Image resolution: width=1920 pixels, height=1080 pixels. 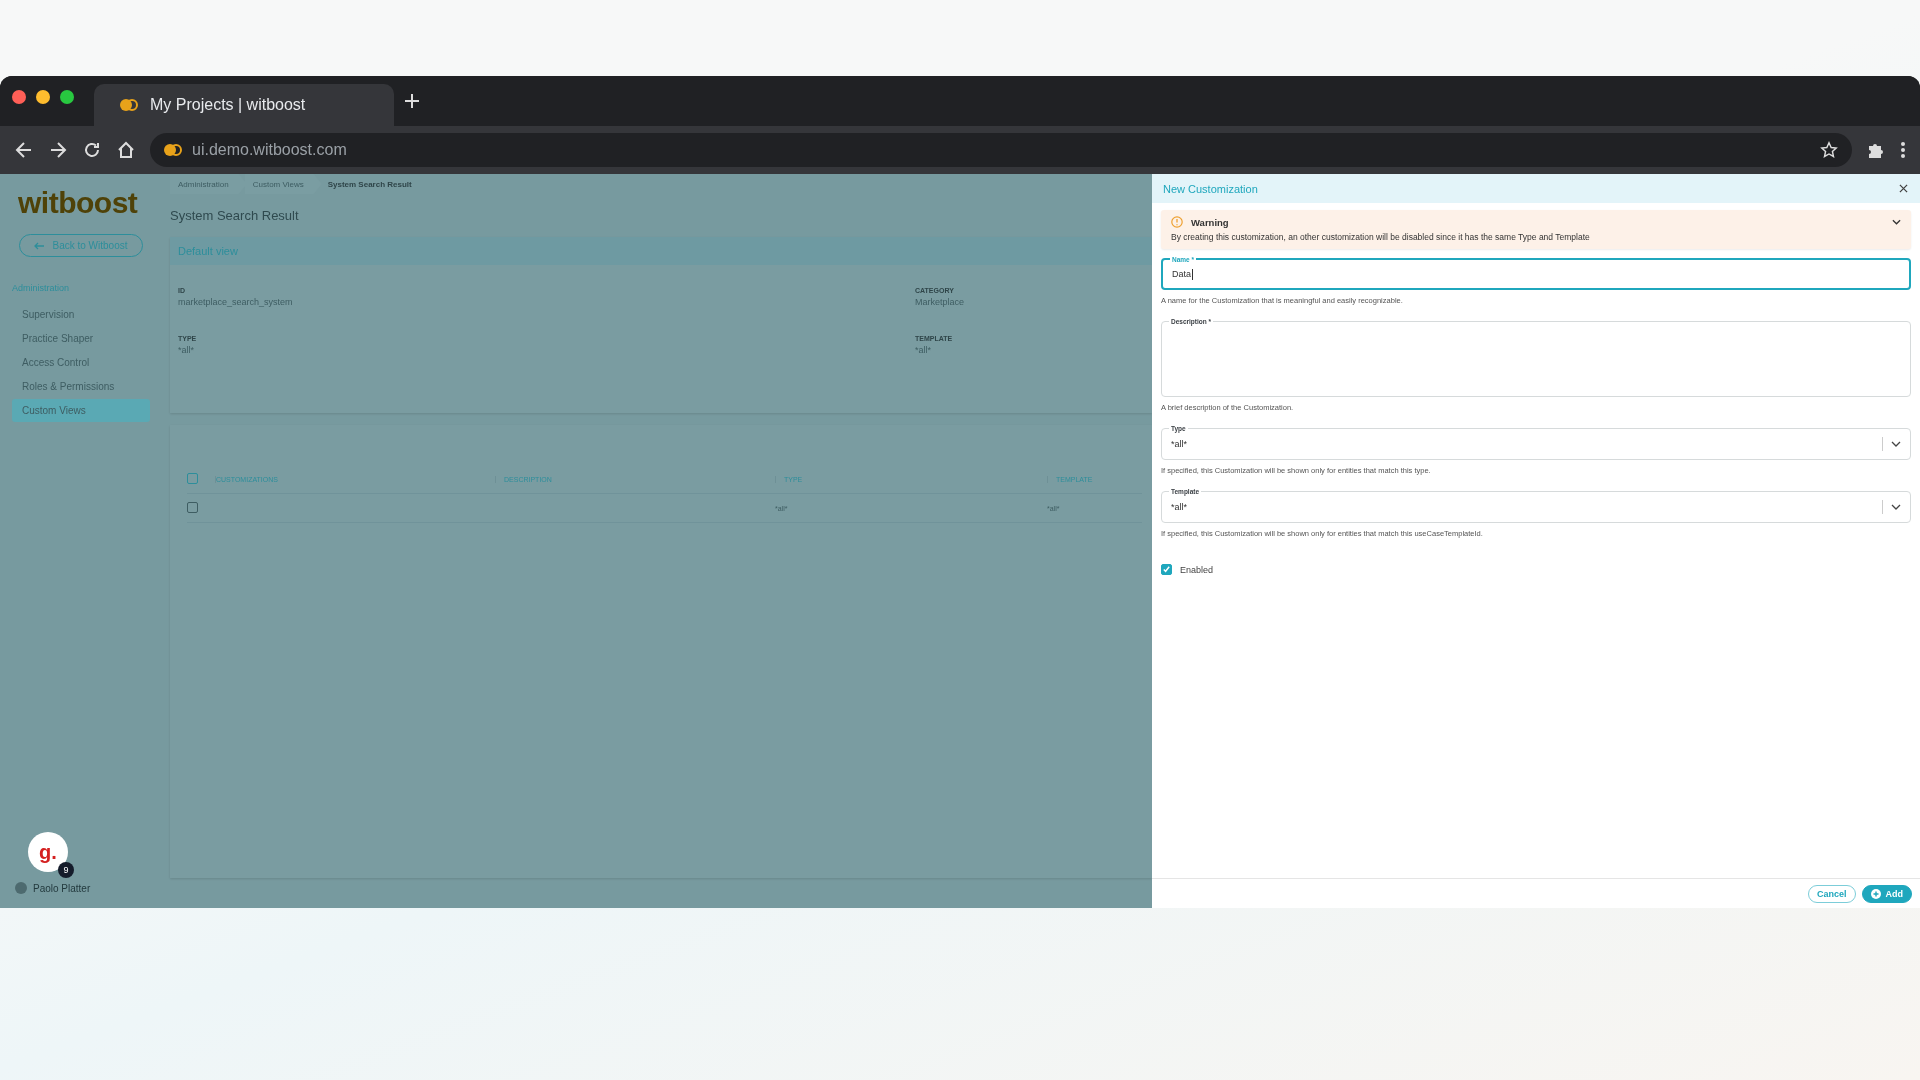 I want to click on menu-icon, so click(x=1903, y=150).